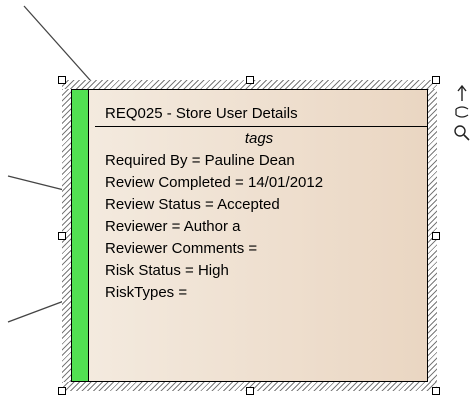 The image size is (475, 396). Describe the element at coordinates (462, 113) in the screenshot. I see `link-handle-icon` at that location.